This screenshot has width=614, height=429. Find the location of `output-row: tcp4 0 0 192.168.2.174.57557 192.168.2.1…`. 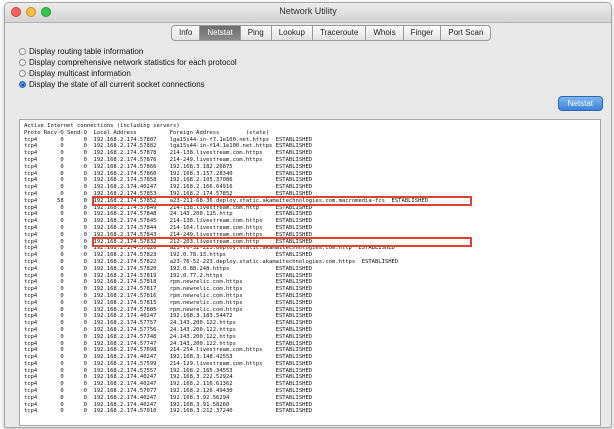

output-row: tcp4 0 0 192.168.2.174.57557 192.168.2.1… is located at coordinates (168, 370).